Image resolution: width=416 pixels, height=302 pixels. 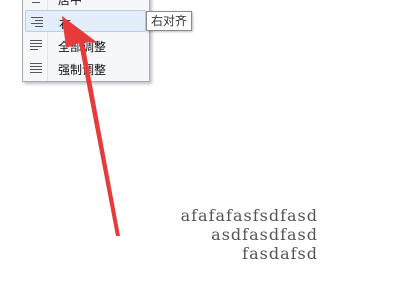 I want to click on annotation-arrow-icon, so click(x=91, y=126).